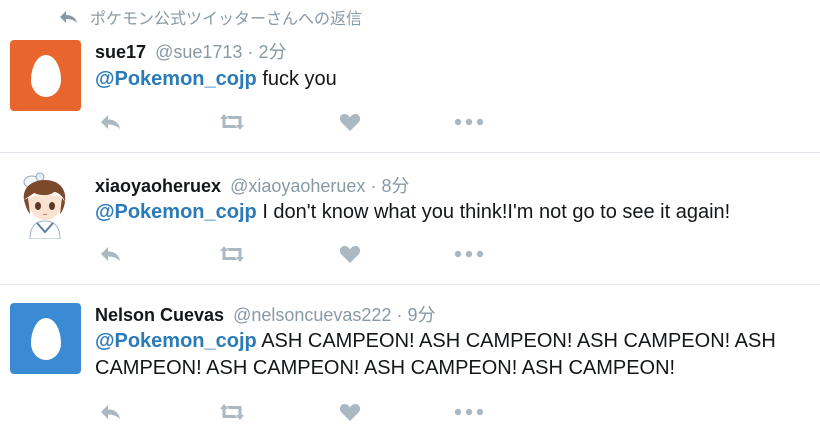  I want to click on in-reply-to-context: ポケモン公式ツイッターさんへの返信, so click(210, 17).